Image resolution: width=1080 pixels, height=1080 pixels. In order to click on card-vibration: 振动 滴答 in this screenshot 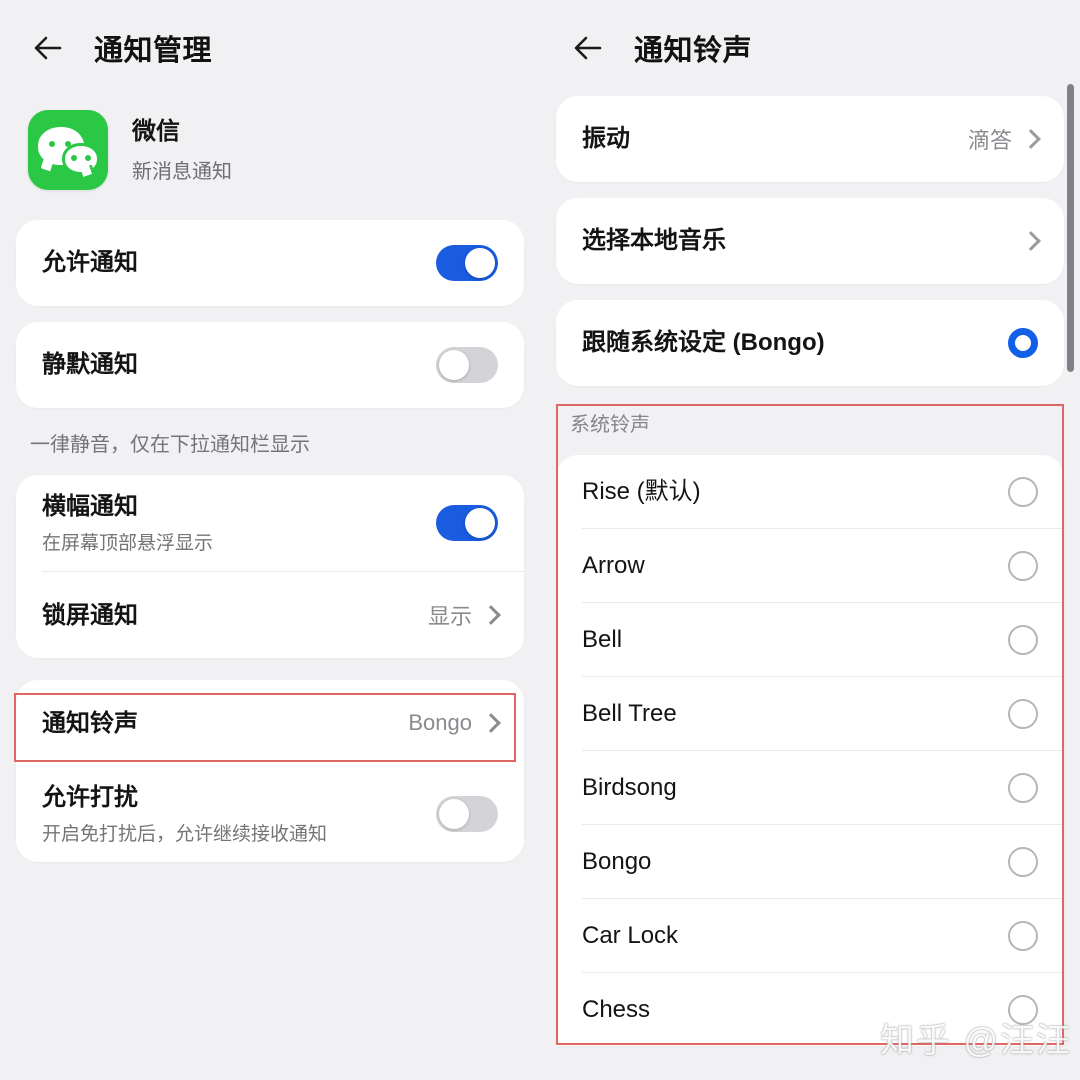, I will do `click(810, 139)`.